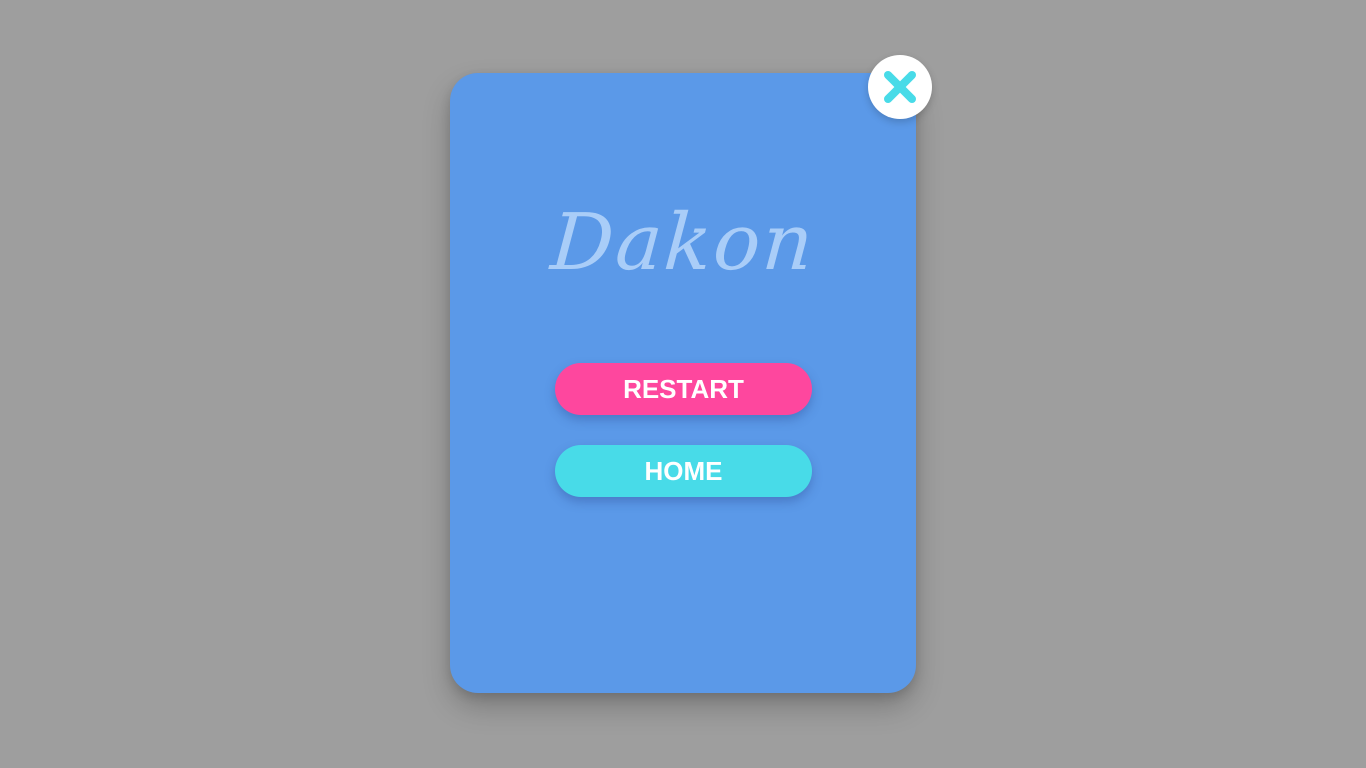 This screenshot has height=768, width=1366. What do you see at coordinates (683, 243) in the screenshot?
I see `game-title: Dakon` at bounding box center [683, 243].